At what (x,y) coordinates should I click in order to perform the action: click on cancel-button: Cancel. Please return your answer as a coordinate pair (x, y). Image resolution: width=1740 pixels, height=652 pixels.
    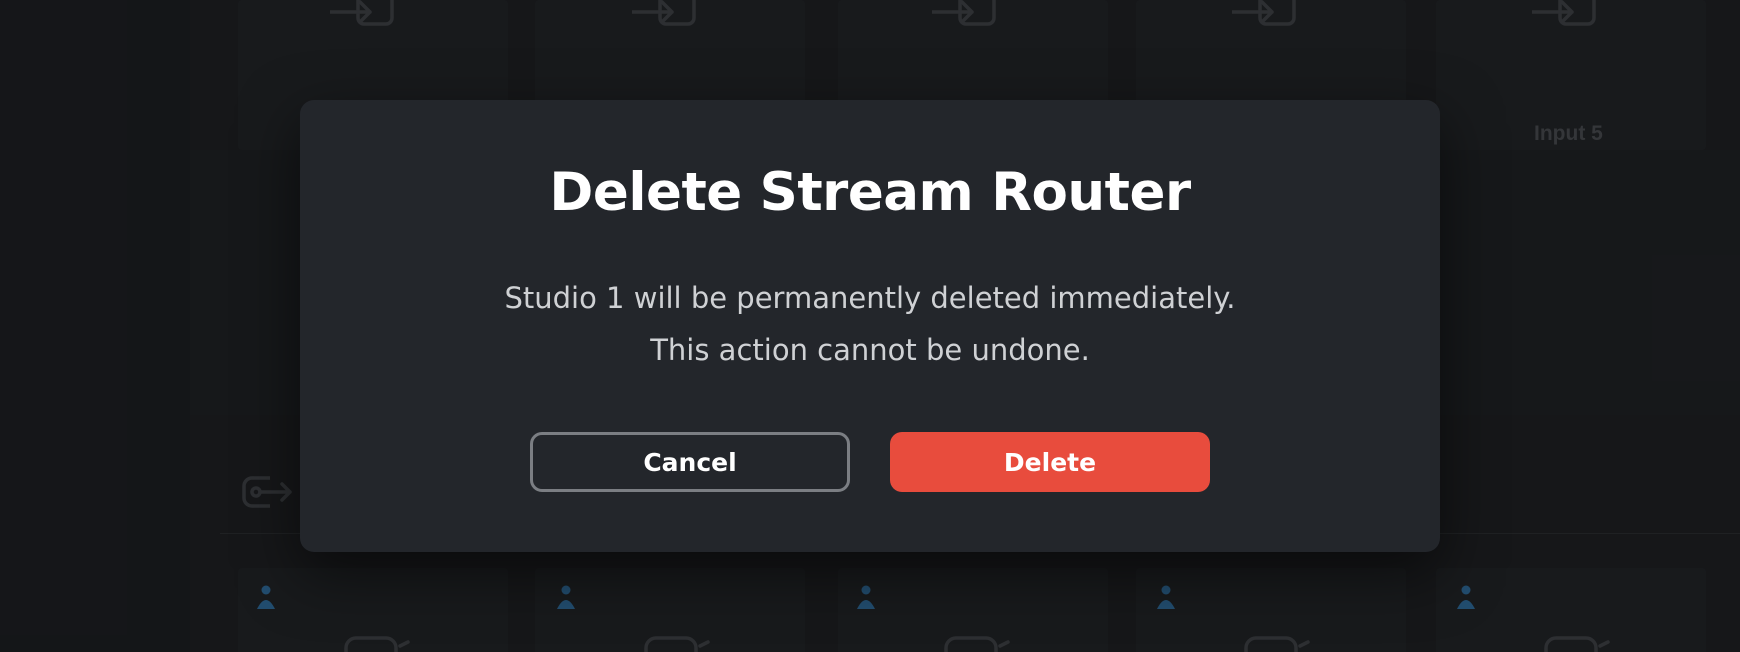
    Looking at the image, I should click on (690, 462).